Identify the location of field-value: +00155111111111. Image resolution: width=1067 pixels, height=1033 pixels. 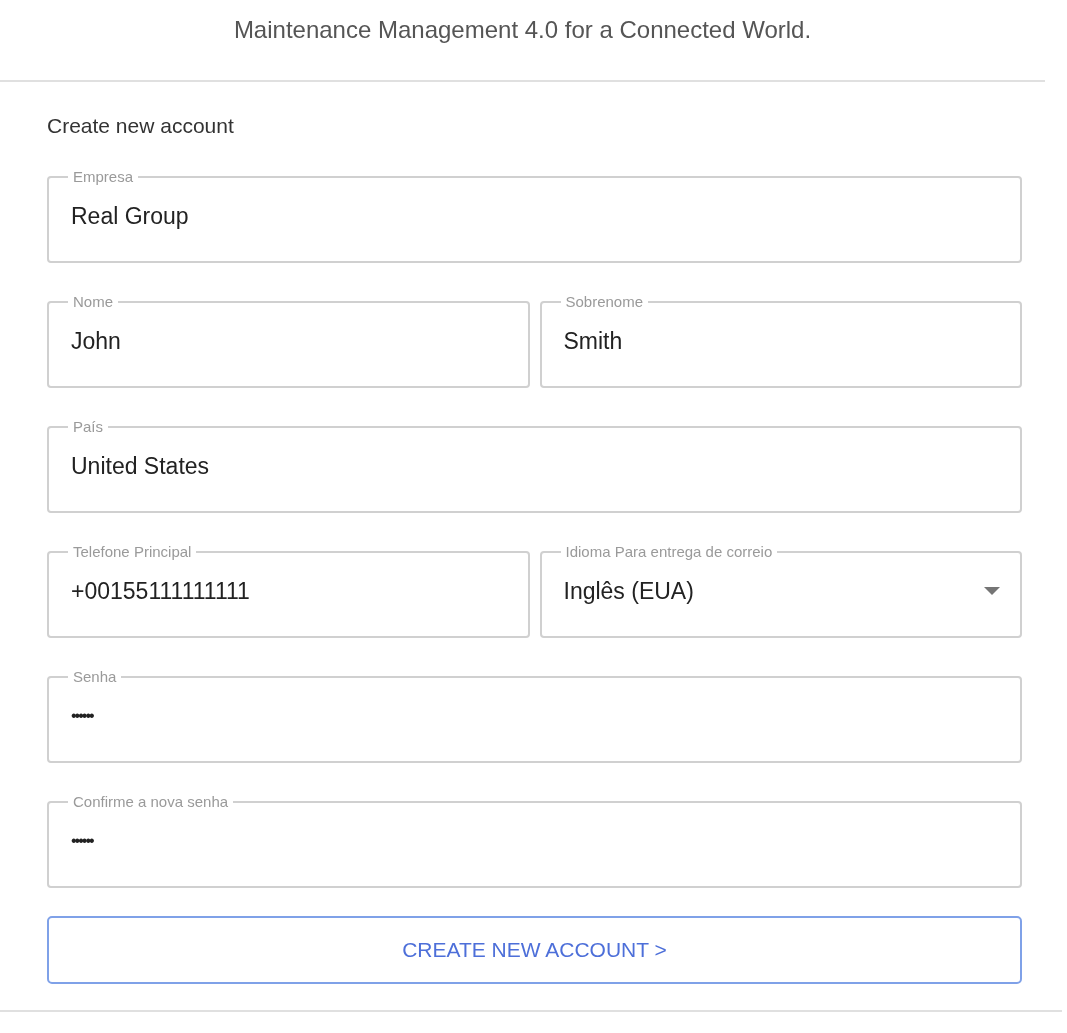
(160, 591).